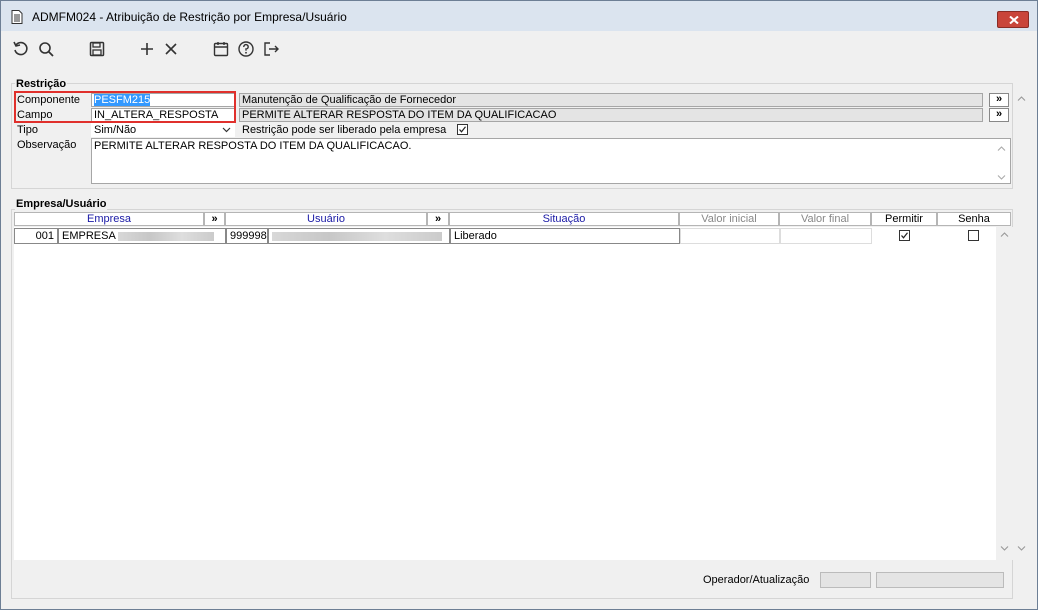 Image resolution: width=1038 pixels, height=610 pixels. Describe the element at coordinates (163, 130) in the screenshot. I see `tipo-select: Sim/Não` at that location.